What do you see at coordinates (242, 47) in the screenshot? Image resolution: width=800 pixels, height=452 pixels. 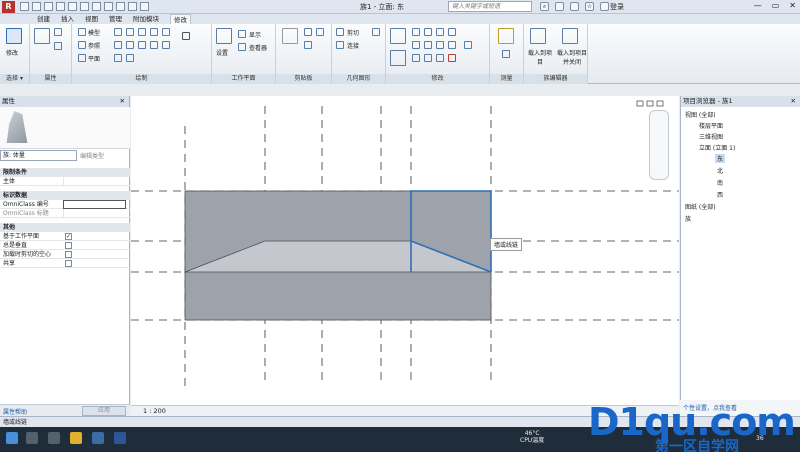 I see `viewer-icon` at bounding box center [242, 47].